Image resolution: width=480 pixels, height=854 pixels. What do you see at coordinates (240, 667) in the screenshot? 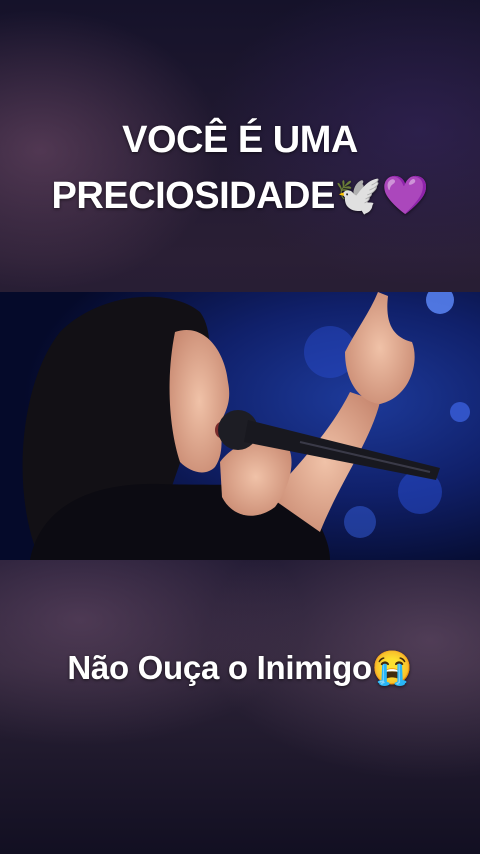
I see `bottom-caption: Não Ouça o Inimigo😭` at bounding box center [240, 667].